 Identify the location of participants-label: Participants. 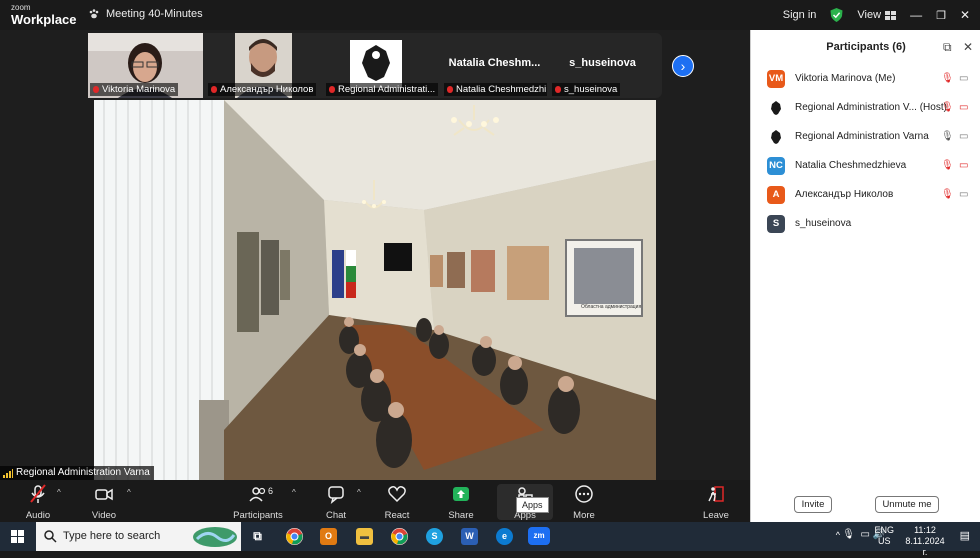
(258, 515).